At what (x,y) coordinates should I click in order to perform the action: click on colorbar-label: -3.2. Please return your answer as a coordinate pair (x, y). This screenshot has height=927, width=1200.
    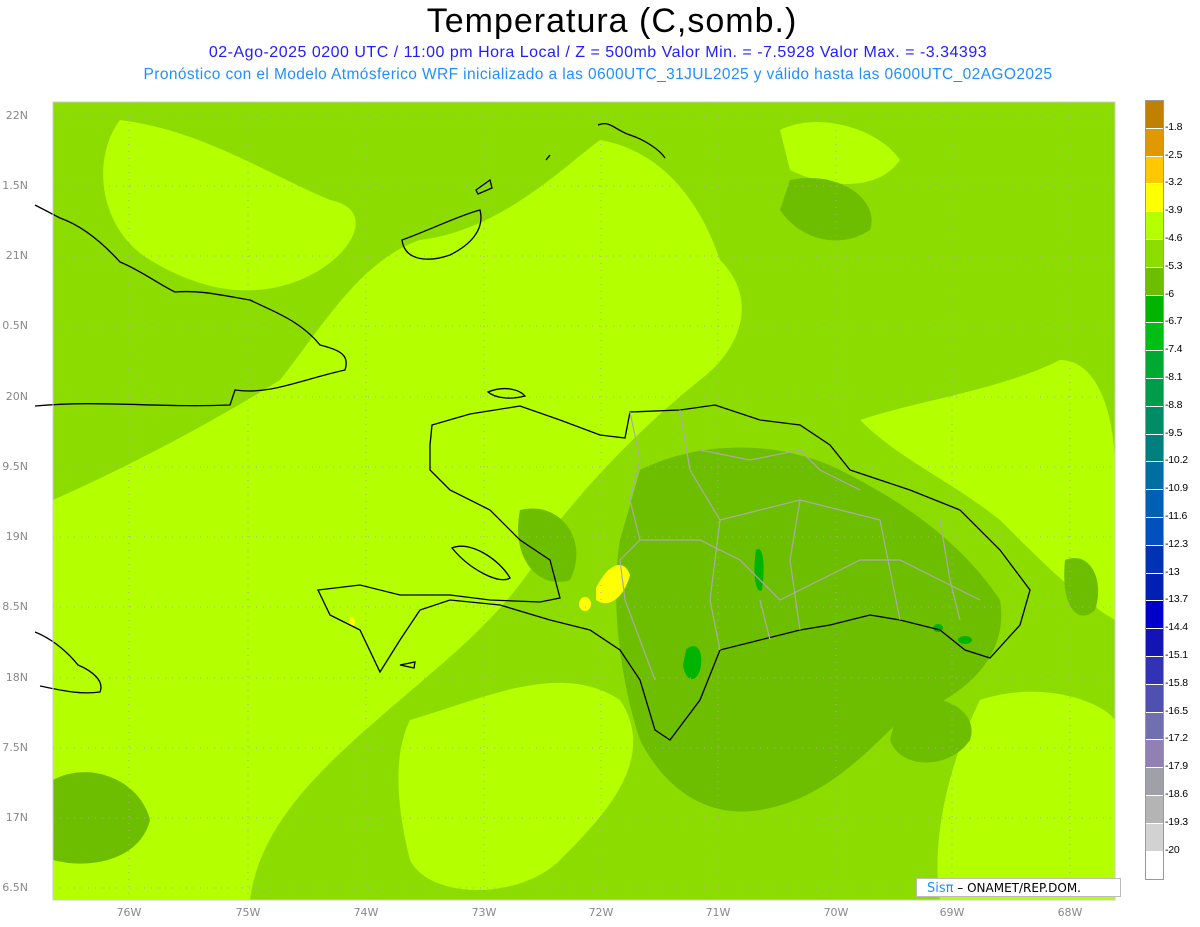
    Looking at the image, I should click on (1174, 182).